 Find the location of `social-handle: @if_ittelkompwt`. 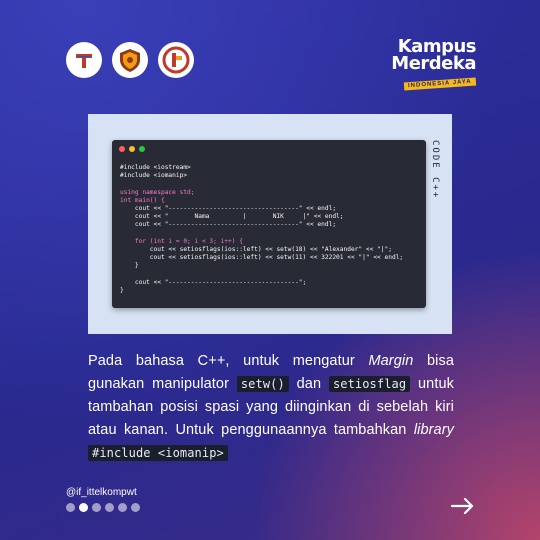

social-handle: @if_ittelkompwt is located at coordinates (101, 492).